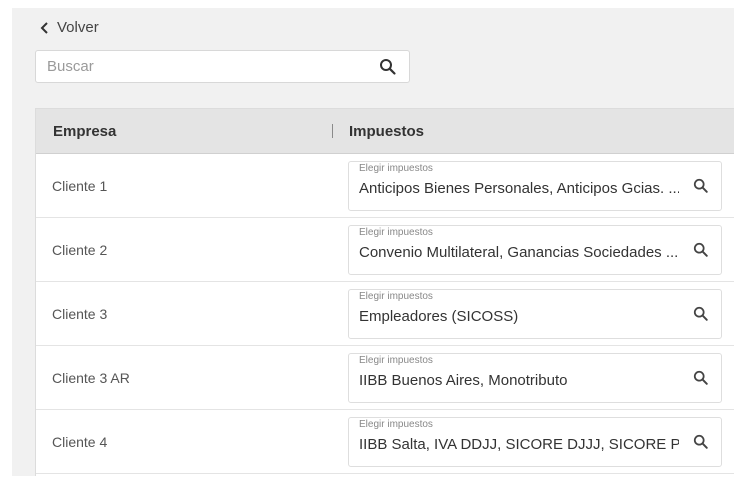 The width and height of the screenshot is (734, 482). I want to click on impuestos-select: Elegir impuestos Empleadores (SICOSS), so click(535, 314).